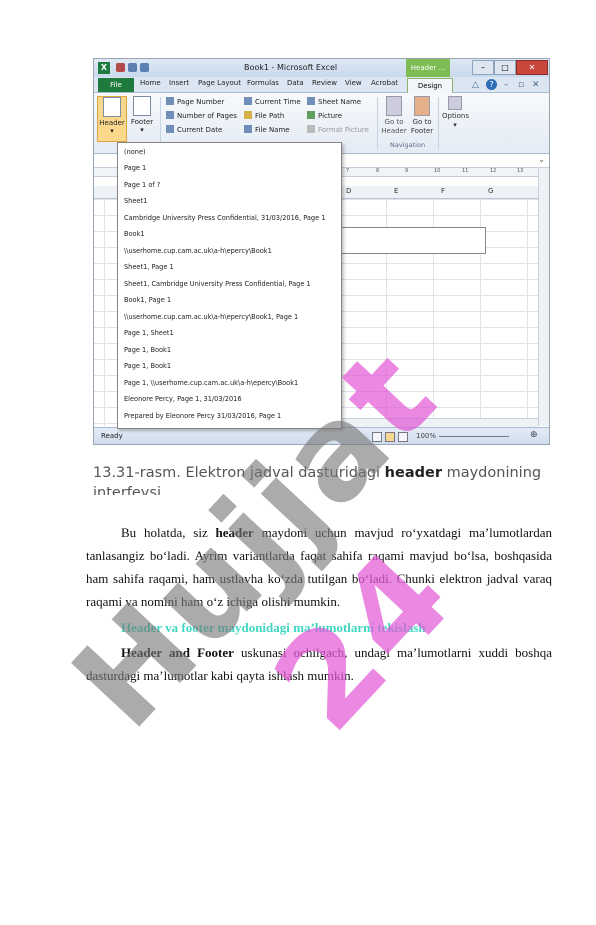  What do you see at coordinates (132, 67) in the screenshot?
I see `undo-icon` at bounding box center [132, 67].